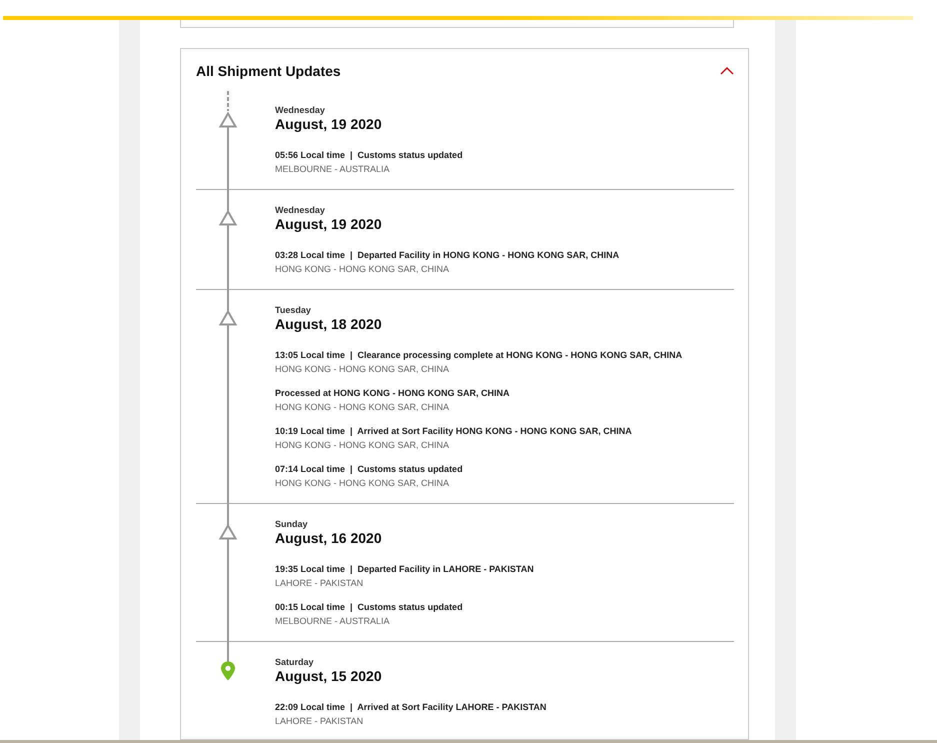 This screenshot has width=937, height=743. What do you see at coordinates (292, 524) in the screenshot?
I see `weekday-label: Sunday` at bounding box center [292, 524].